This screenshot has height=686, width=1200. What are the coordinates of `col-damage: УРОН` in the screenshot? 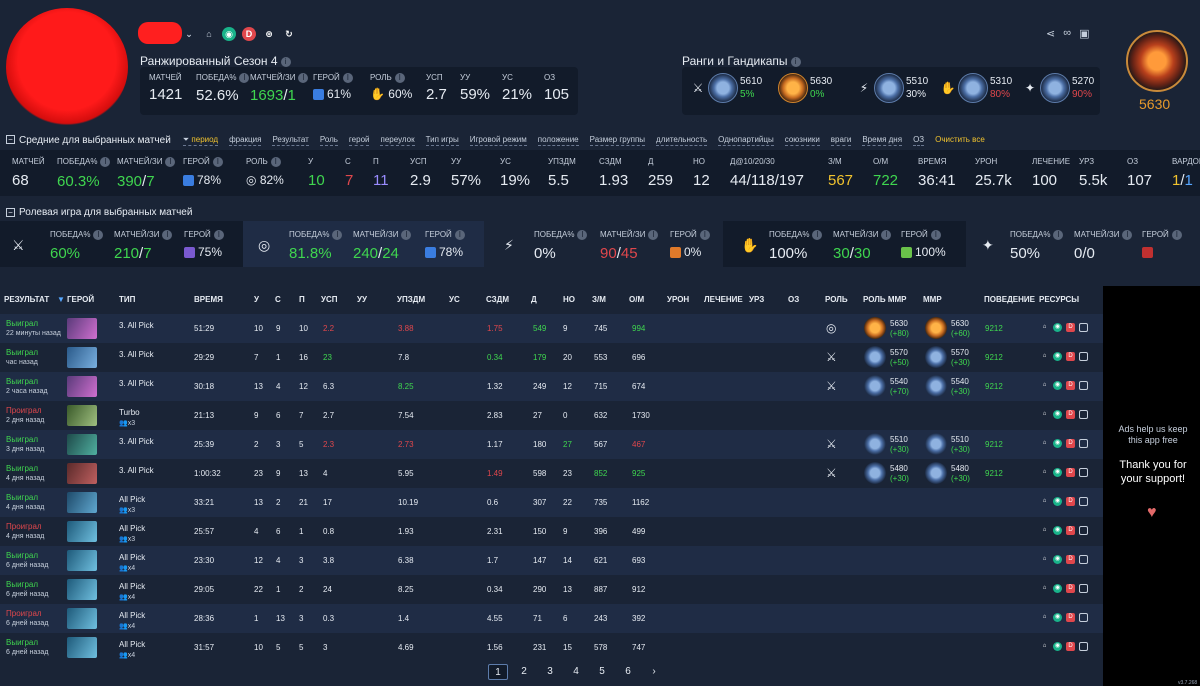 It's located at (678, 299).